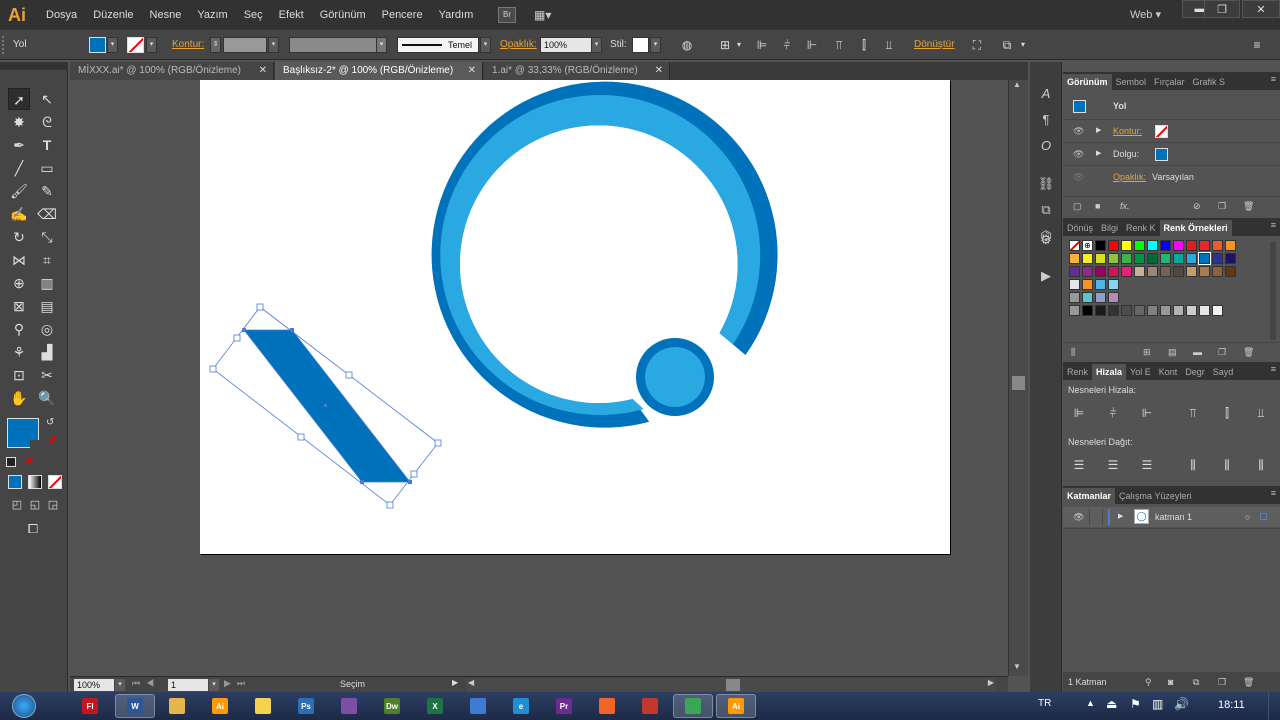  I want to click on delete-swatch-icon: 🗑, so click(1248, 352).